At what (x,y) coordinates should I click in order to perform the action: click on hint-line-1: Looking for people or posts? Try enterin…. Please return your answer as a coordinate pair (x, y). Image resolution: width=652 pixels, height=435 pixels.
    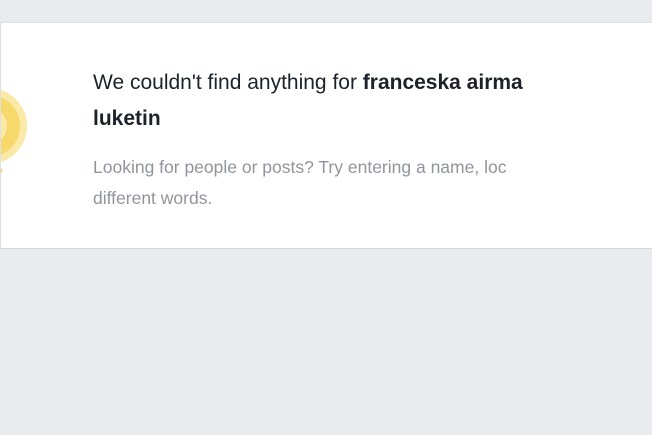
    Looking at the image, I should click on (300, 167).